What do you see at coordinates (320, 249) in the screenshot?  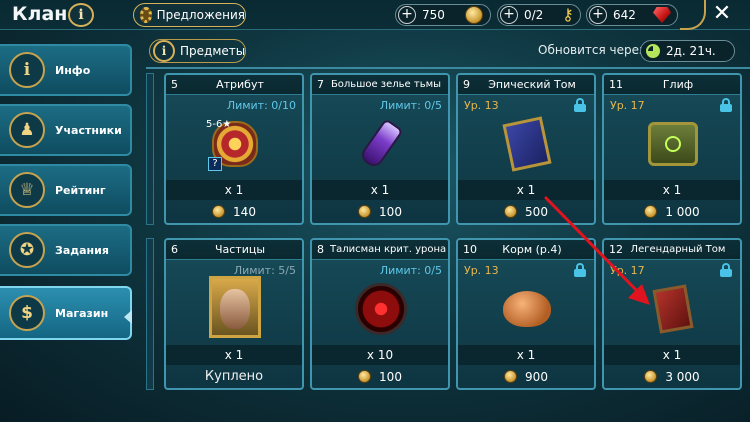 I see `card-number: 8` at bounding box center [320, 249].